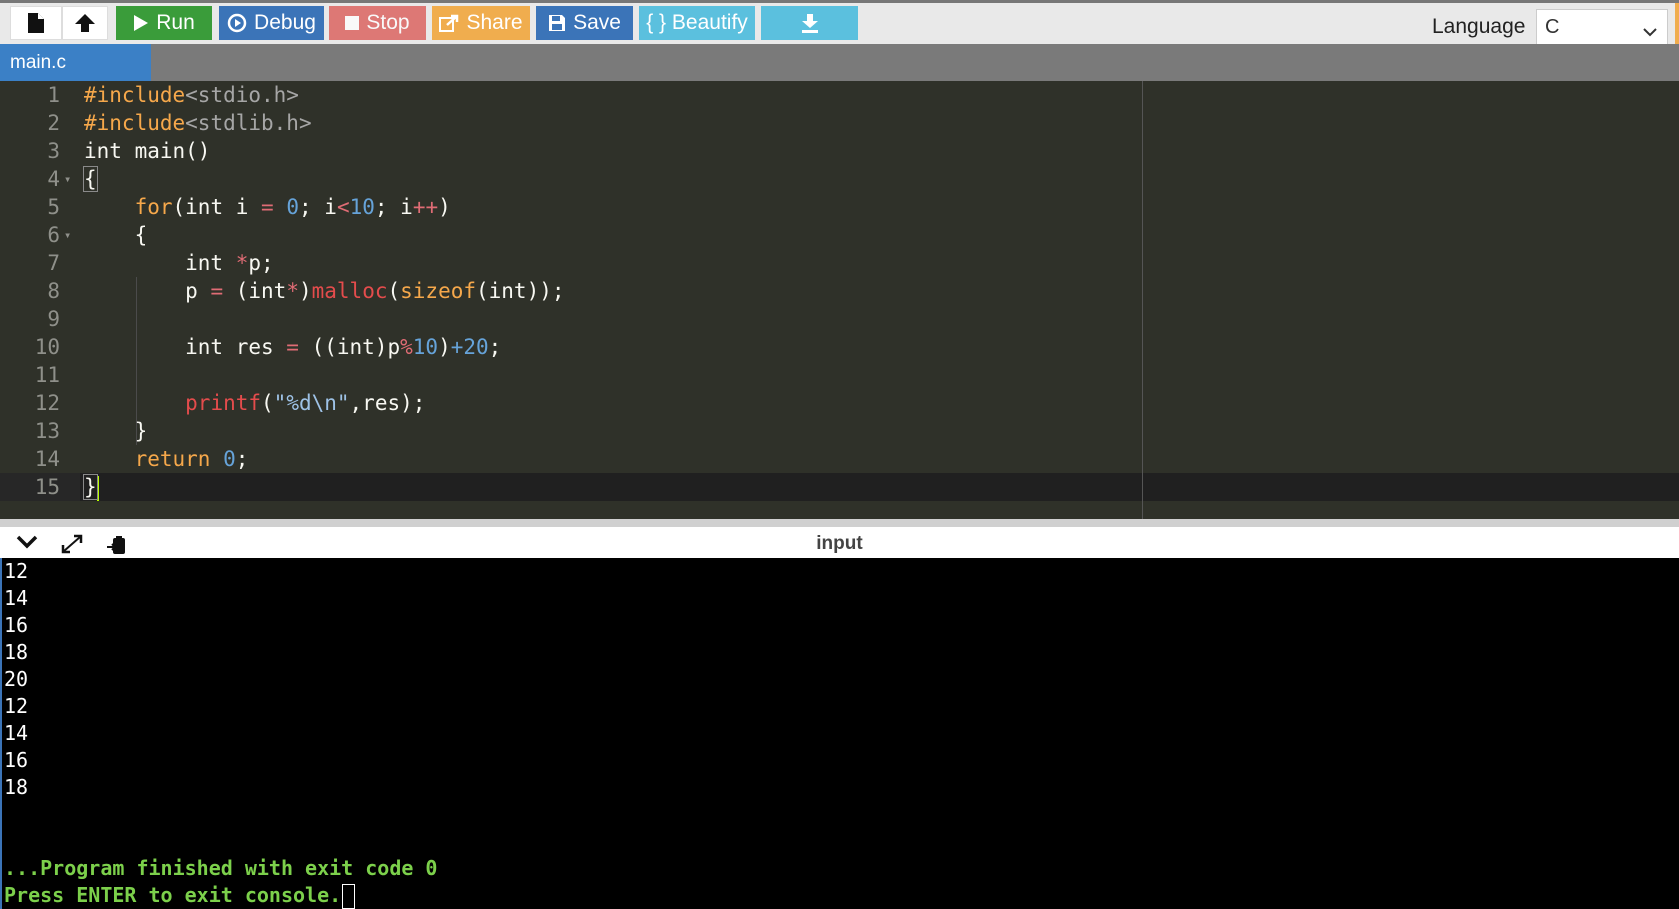 The height and width of the screenshot is (909, 1679). I want to click on tab-bar: main.c, so click(839, 62).